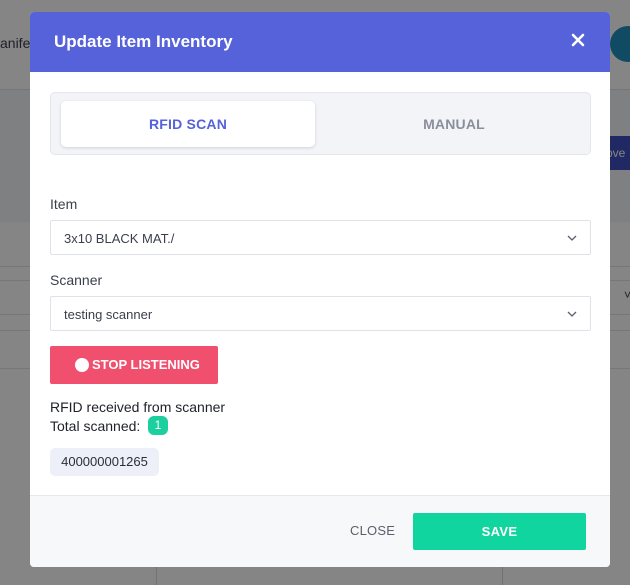 The width and height of the screenshot is (630, 585). What do you see at coordinates (143, 41) in the screenshot?
I see `modal-title: Update Item Inventory` at bounding box center [143, 41].